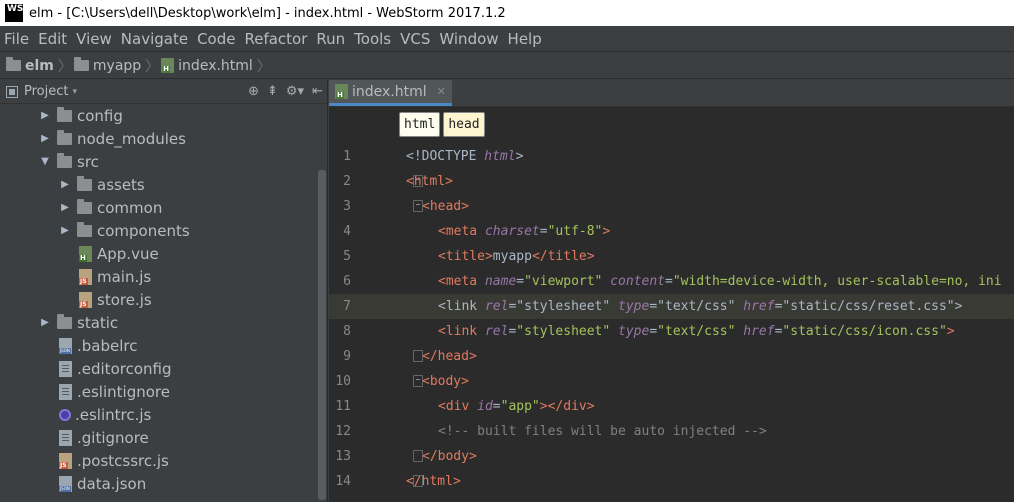 This screenshot has width=1014, height=502. I want to click on collapse-arrow-icon, so click(45, 161).